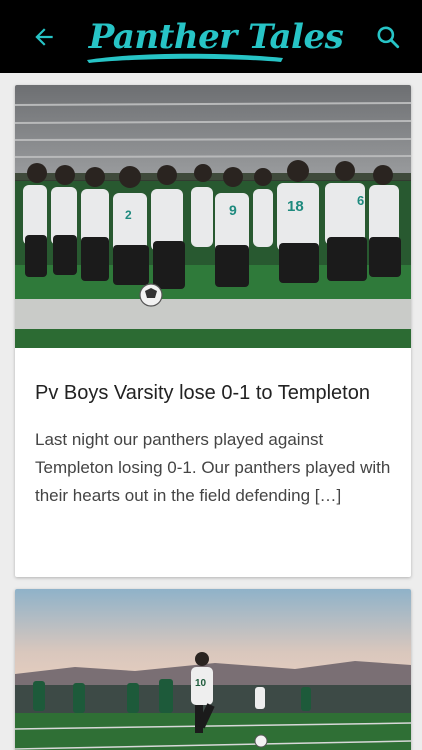 The height and width of the screenshot is (750, 422). What do you see at coordinates (360, 200) in the screenshot?
I see `svg-text: 6` at bounding box center [360, 200].